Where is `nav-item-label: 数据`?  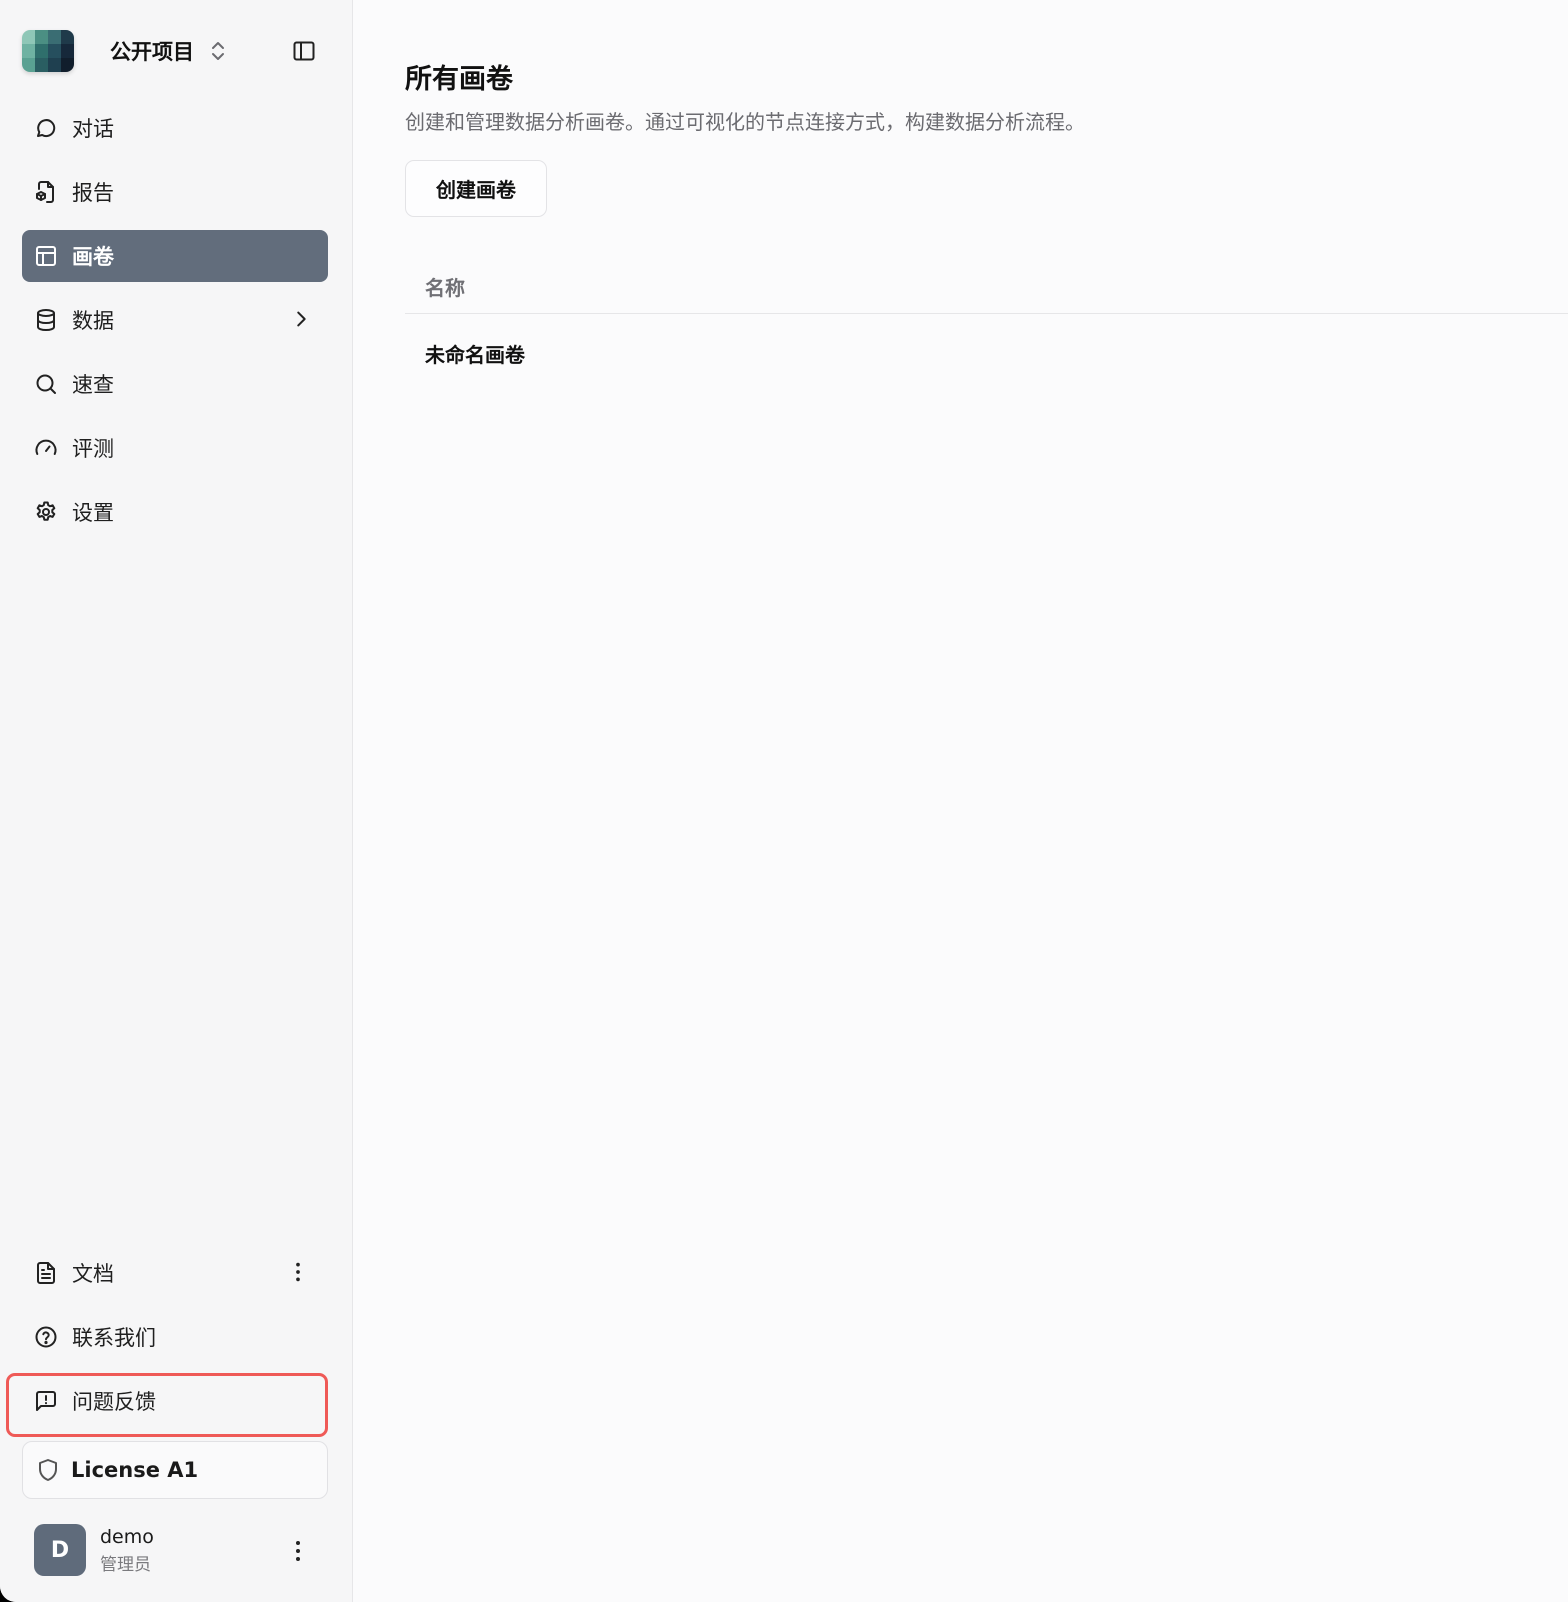 nav-item-label: 数据 is located at coordinates (93, 321).